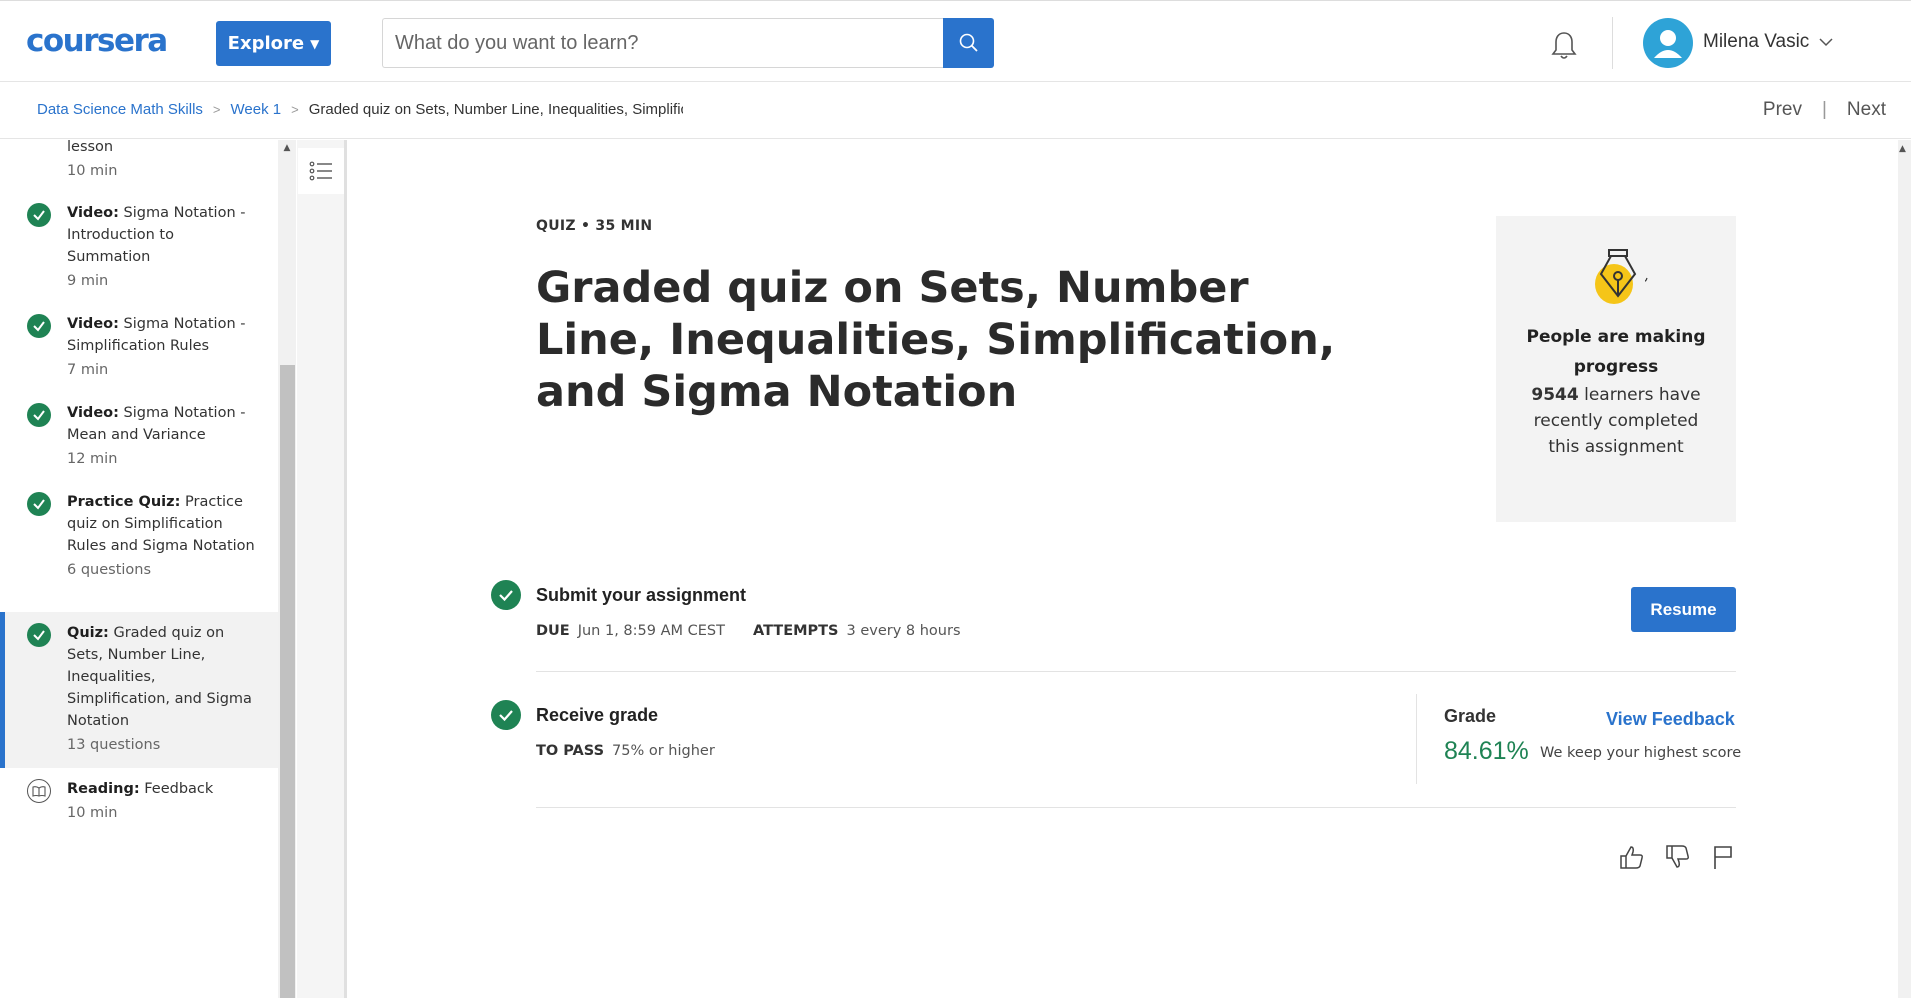 The height and width of the screenshot is (998, 1911). I want to click on submit-title: Submit your assignment, so click(641, 595).